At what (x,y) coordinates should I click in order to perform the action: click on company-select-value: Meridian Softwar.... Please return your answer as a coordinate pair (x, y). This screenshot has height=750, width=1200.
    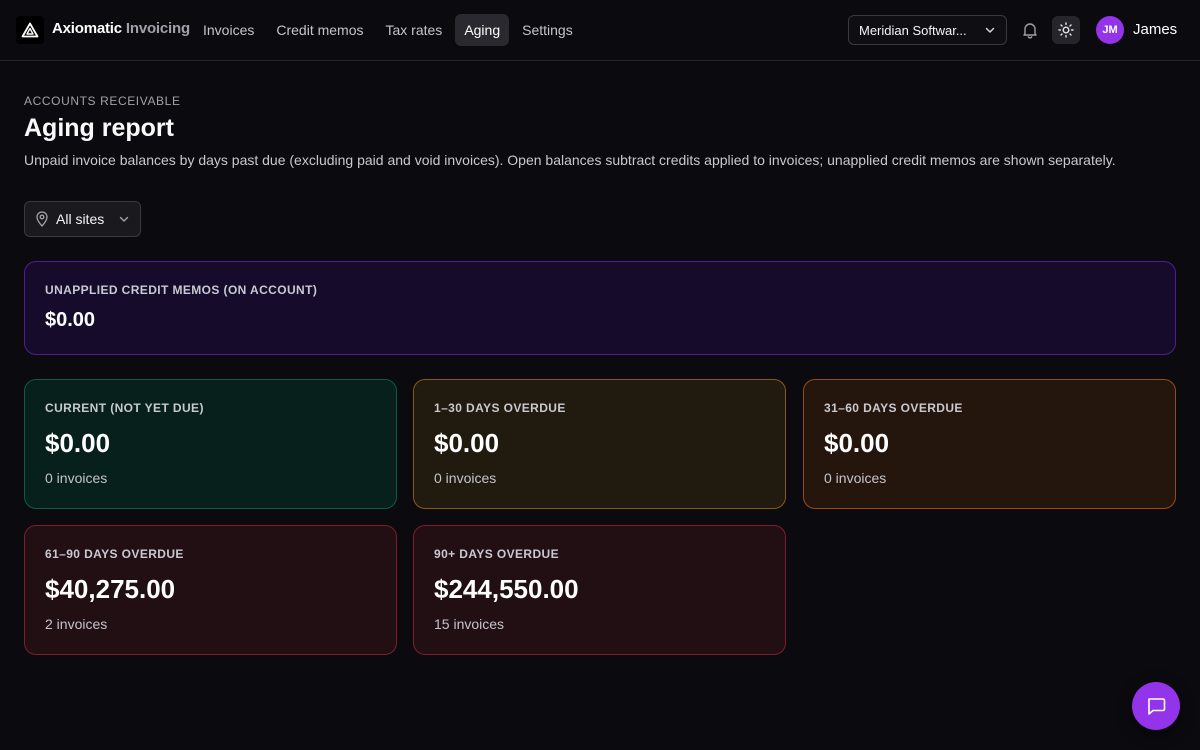
    Looking at the image, I should click on (913, 30).